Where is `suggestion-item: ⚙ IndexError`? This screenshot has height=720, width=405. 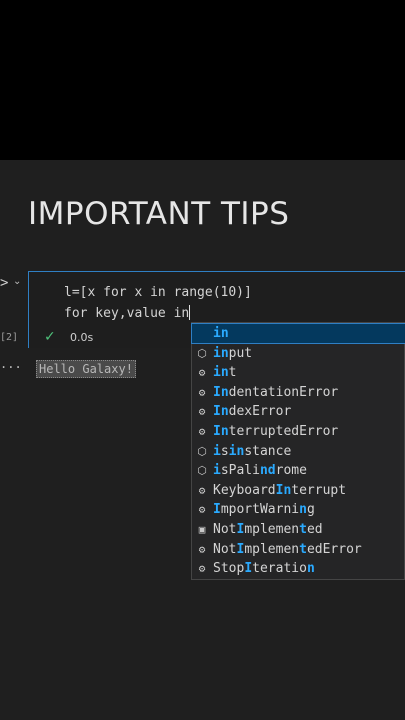 suggestion-item: ⚙ IndexError is located at coordinates (298, 411).